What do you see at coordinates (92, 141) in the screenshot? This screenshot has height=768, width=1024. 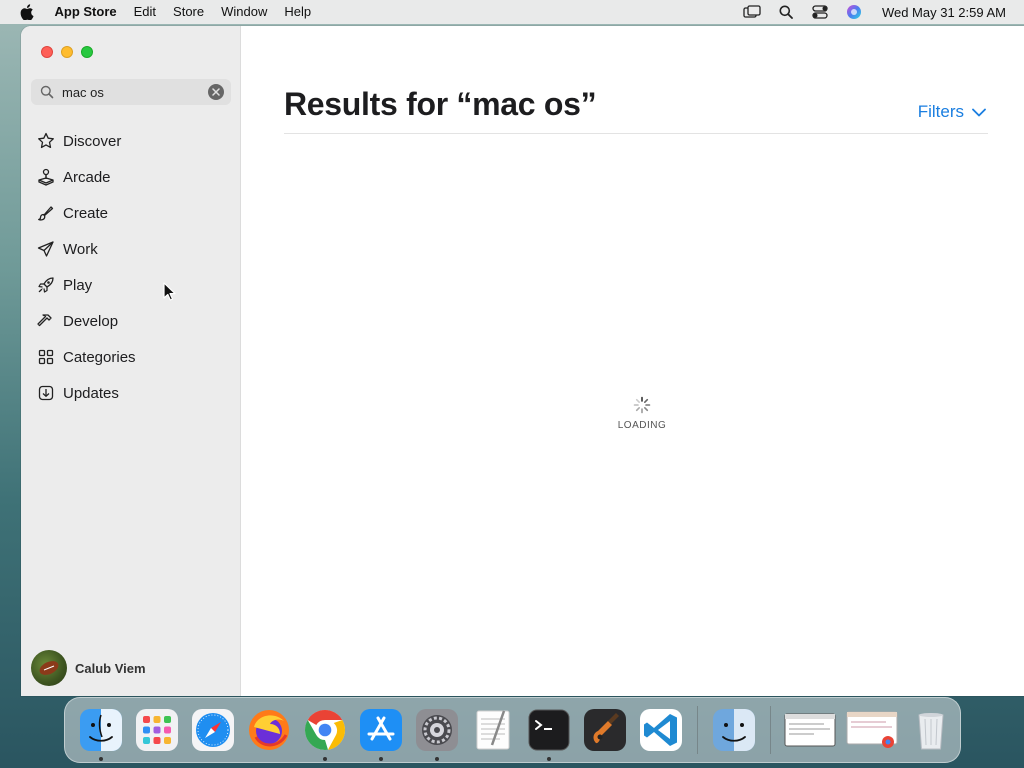 I see `sidebar-item-label: Discover` at bounding box center [92, 141].